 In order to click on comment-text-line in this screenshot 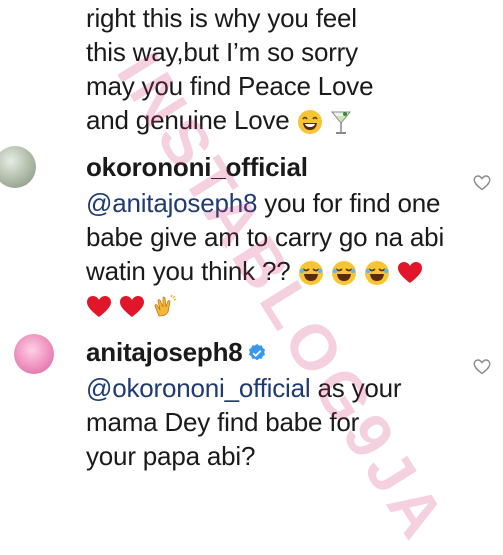, I will do `click(132, 308)`.